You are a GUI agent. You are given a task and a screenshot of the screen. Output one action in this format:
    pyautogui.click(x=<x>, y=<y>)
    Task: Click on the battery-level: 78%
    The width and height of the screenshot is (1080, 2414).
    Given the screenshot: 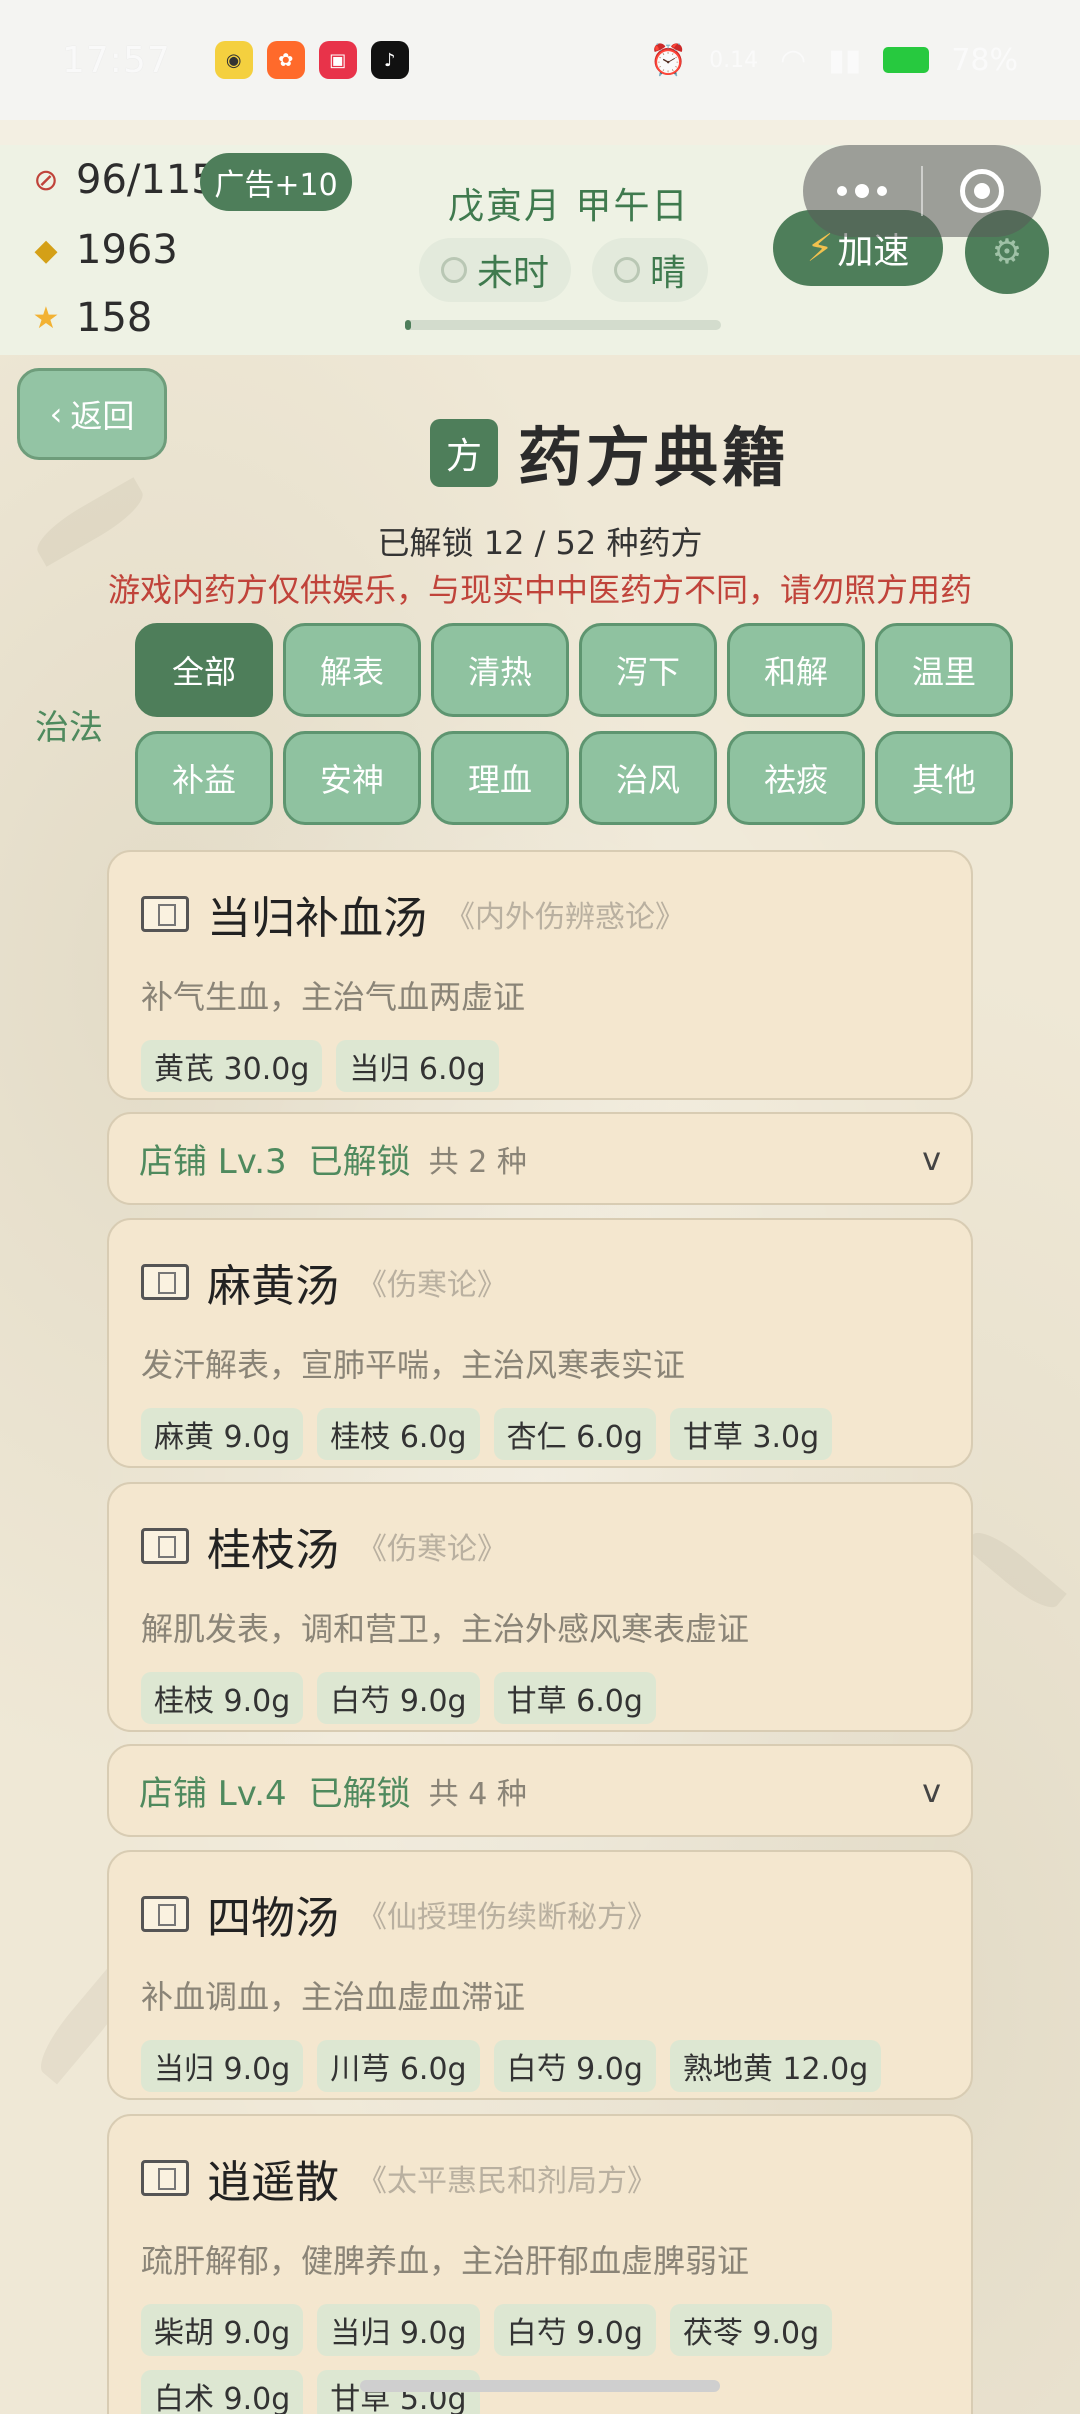 What is the action you would take?
    pyautogui.click(x=984, y=60)
    